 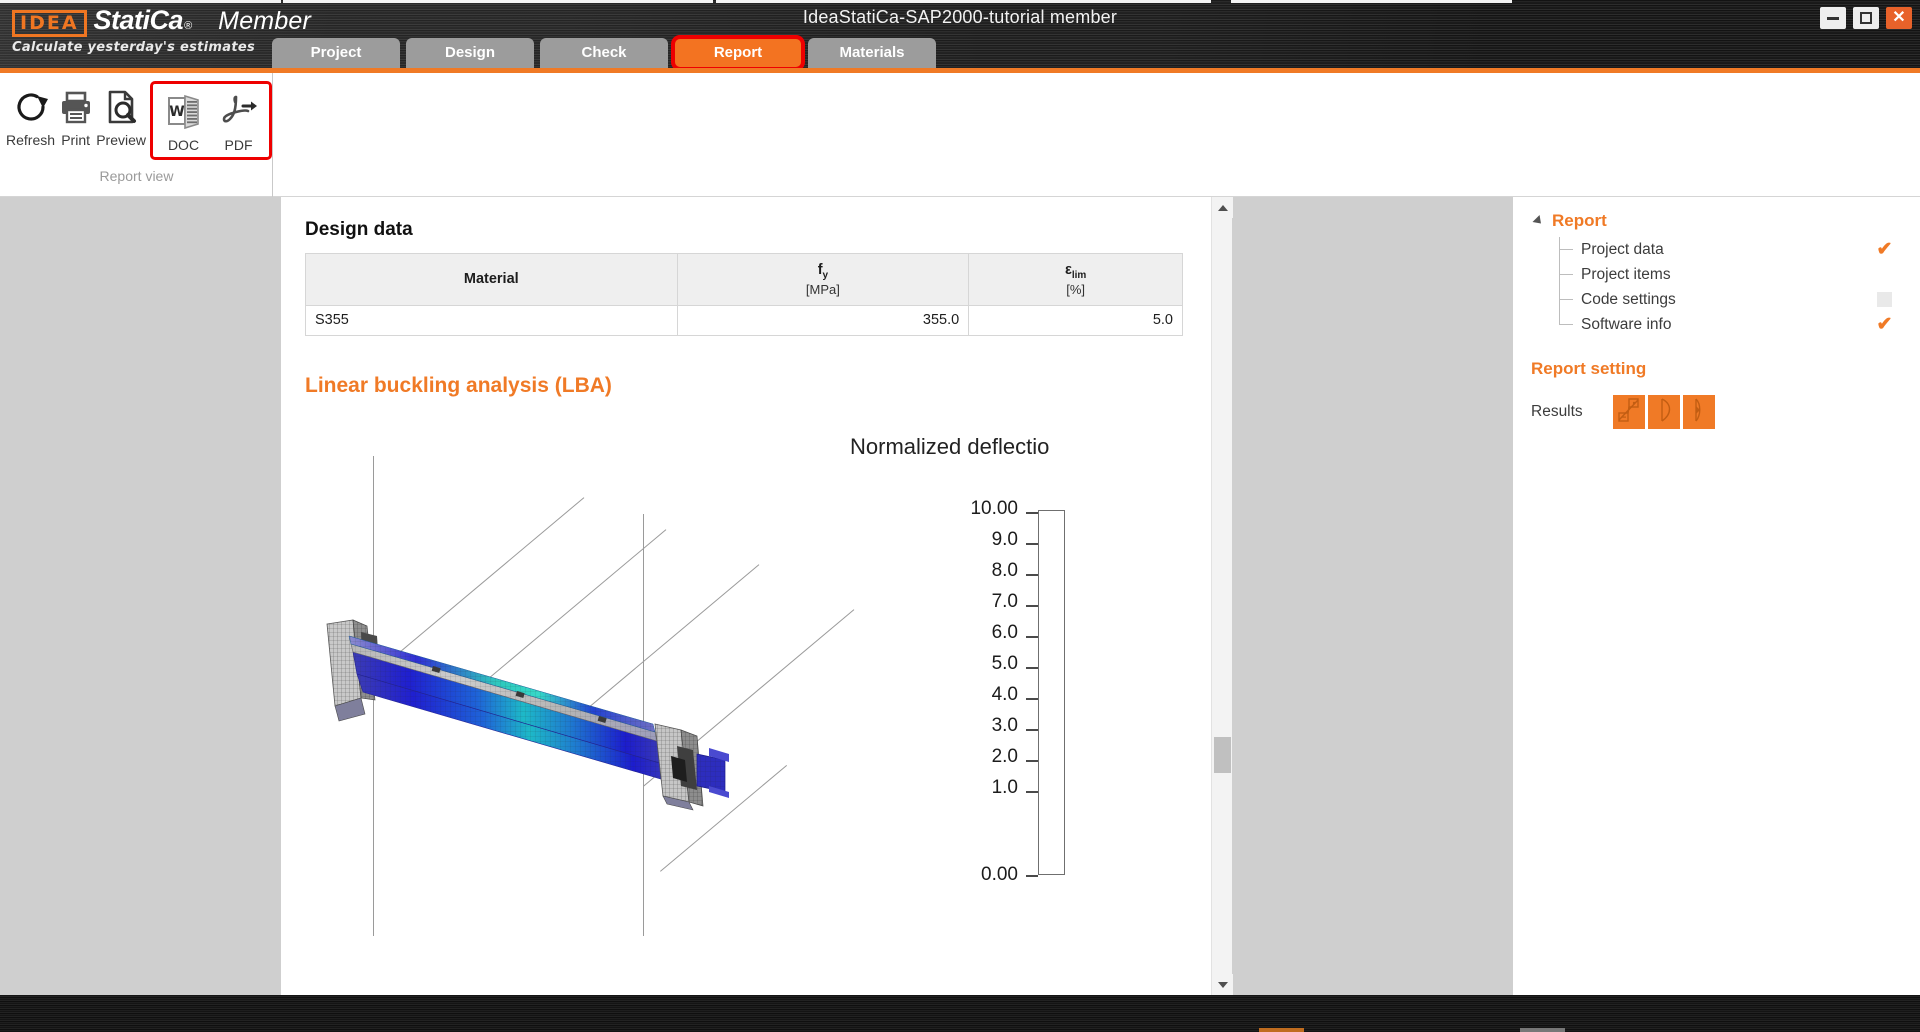 I want to click on tab-design: Design, so click(x=470, y=53).